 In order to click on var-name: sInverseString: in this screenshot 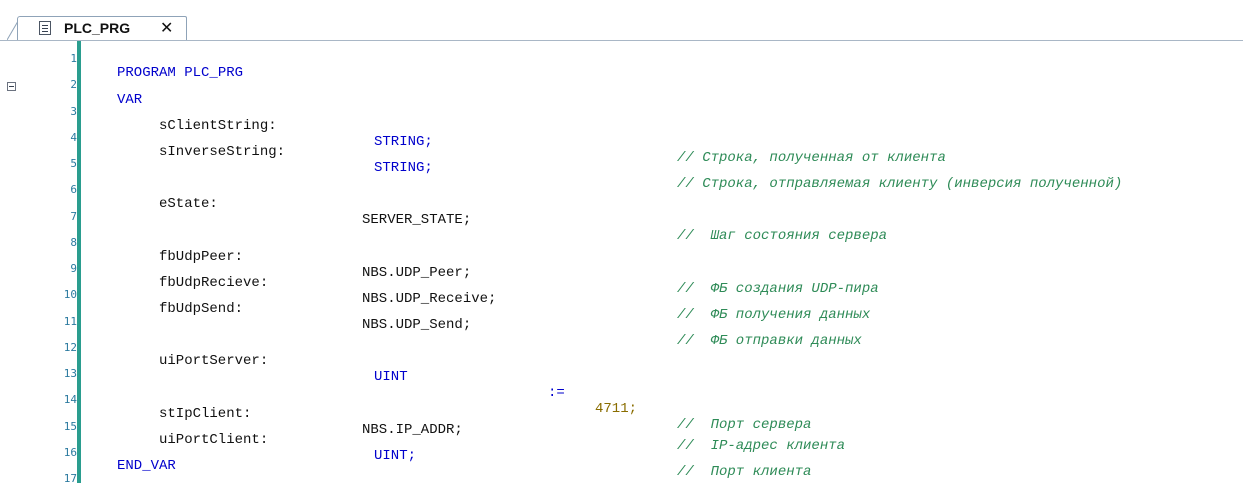, I will do `click(222, 152)`.